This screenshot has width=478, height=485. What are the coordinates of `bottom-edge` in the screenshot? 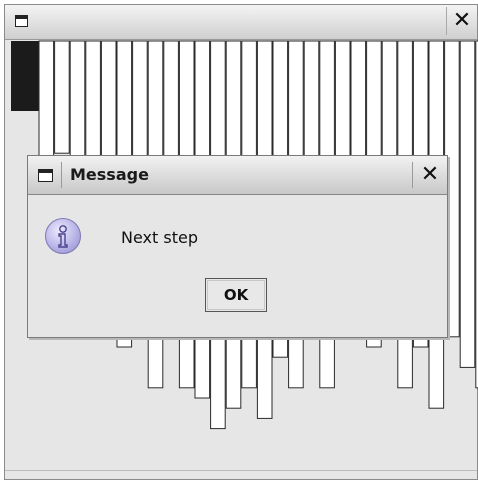 It's located at (241, 474).